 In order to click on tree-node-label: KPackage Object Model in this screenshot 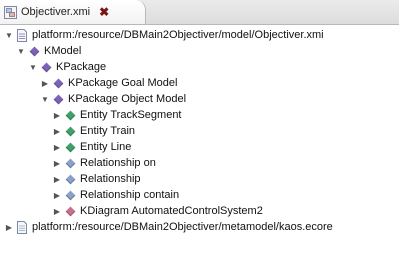, I will do `click(127, 99)`.